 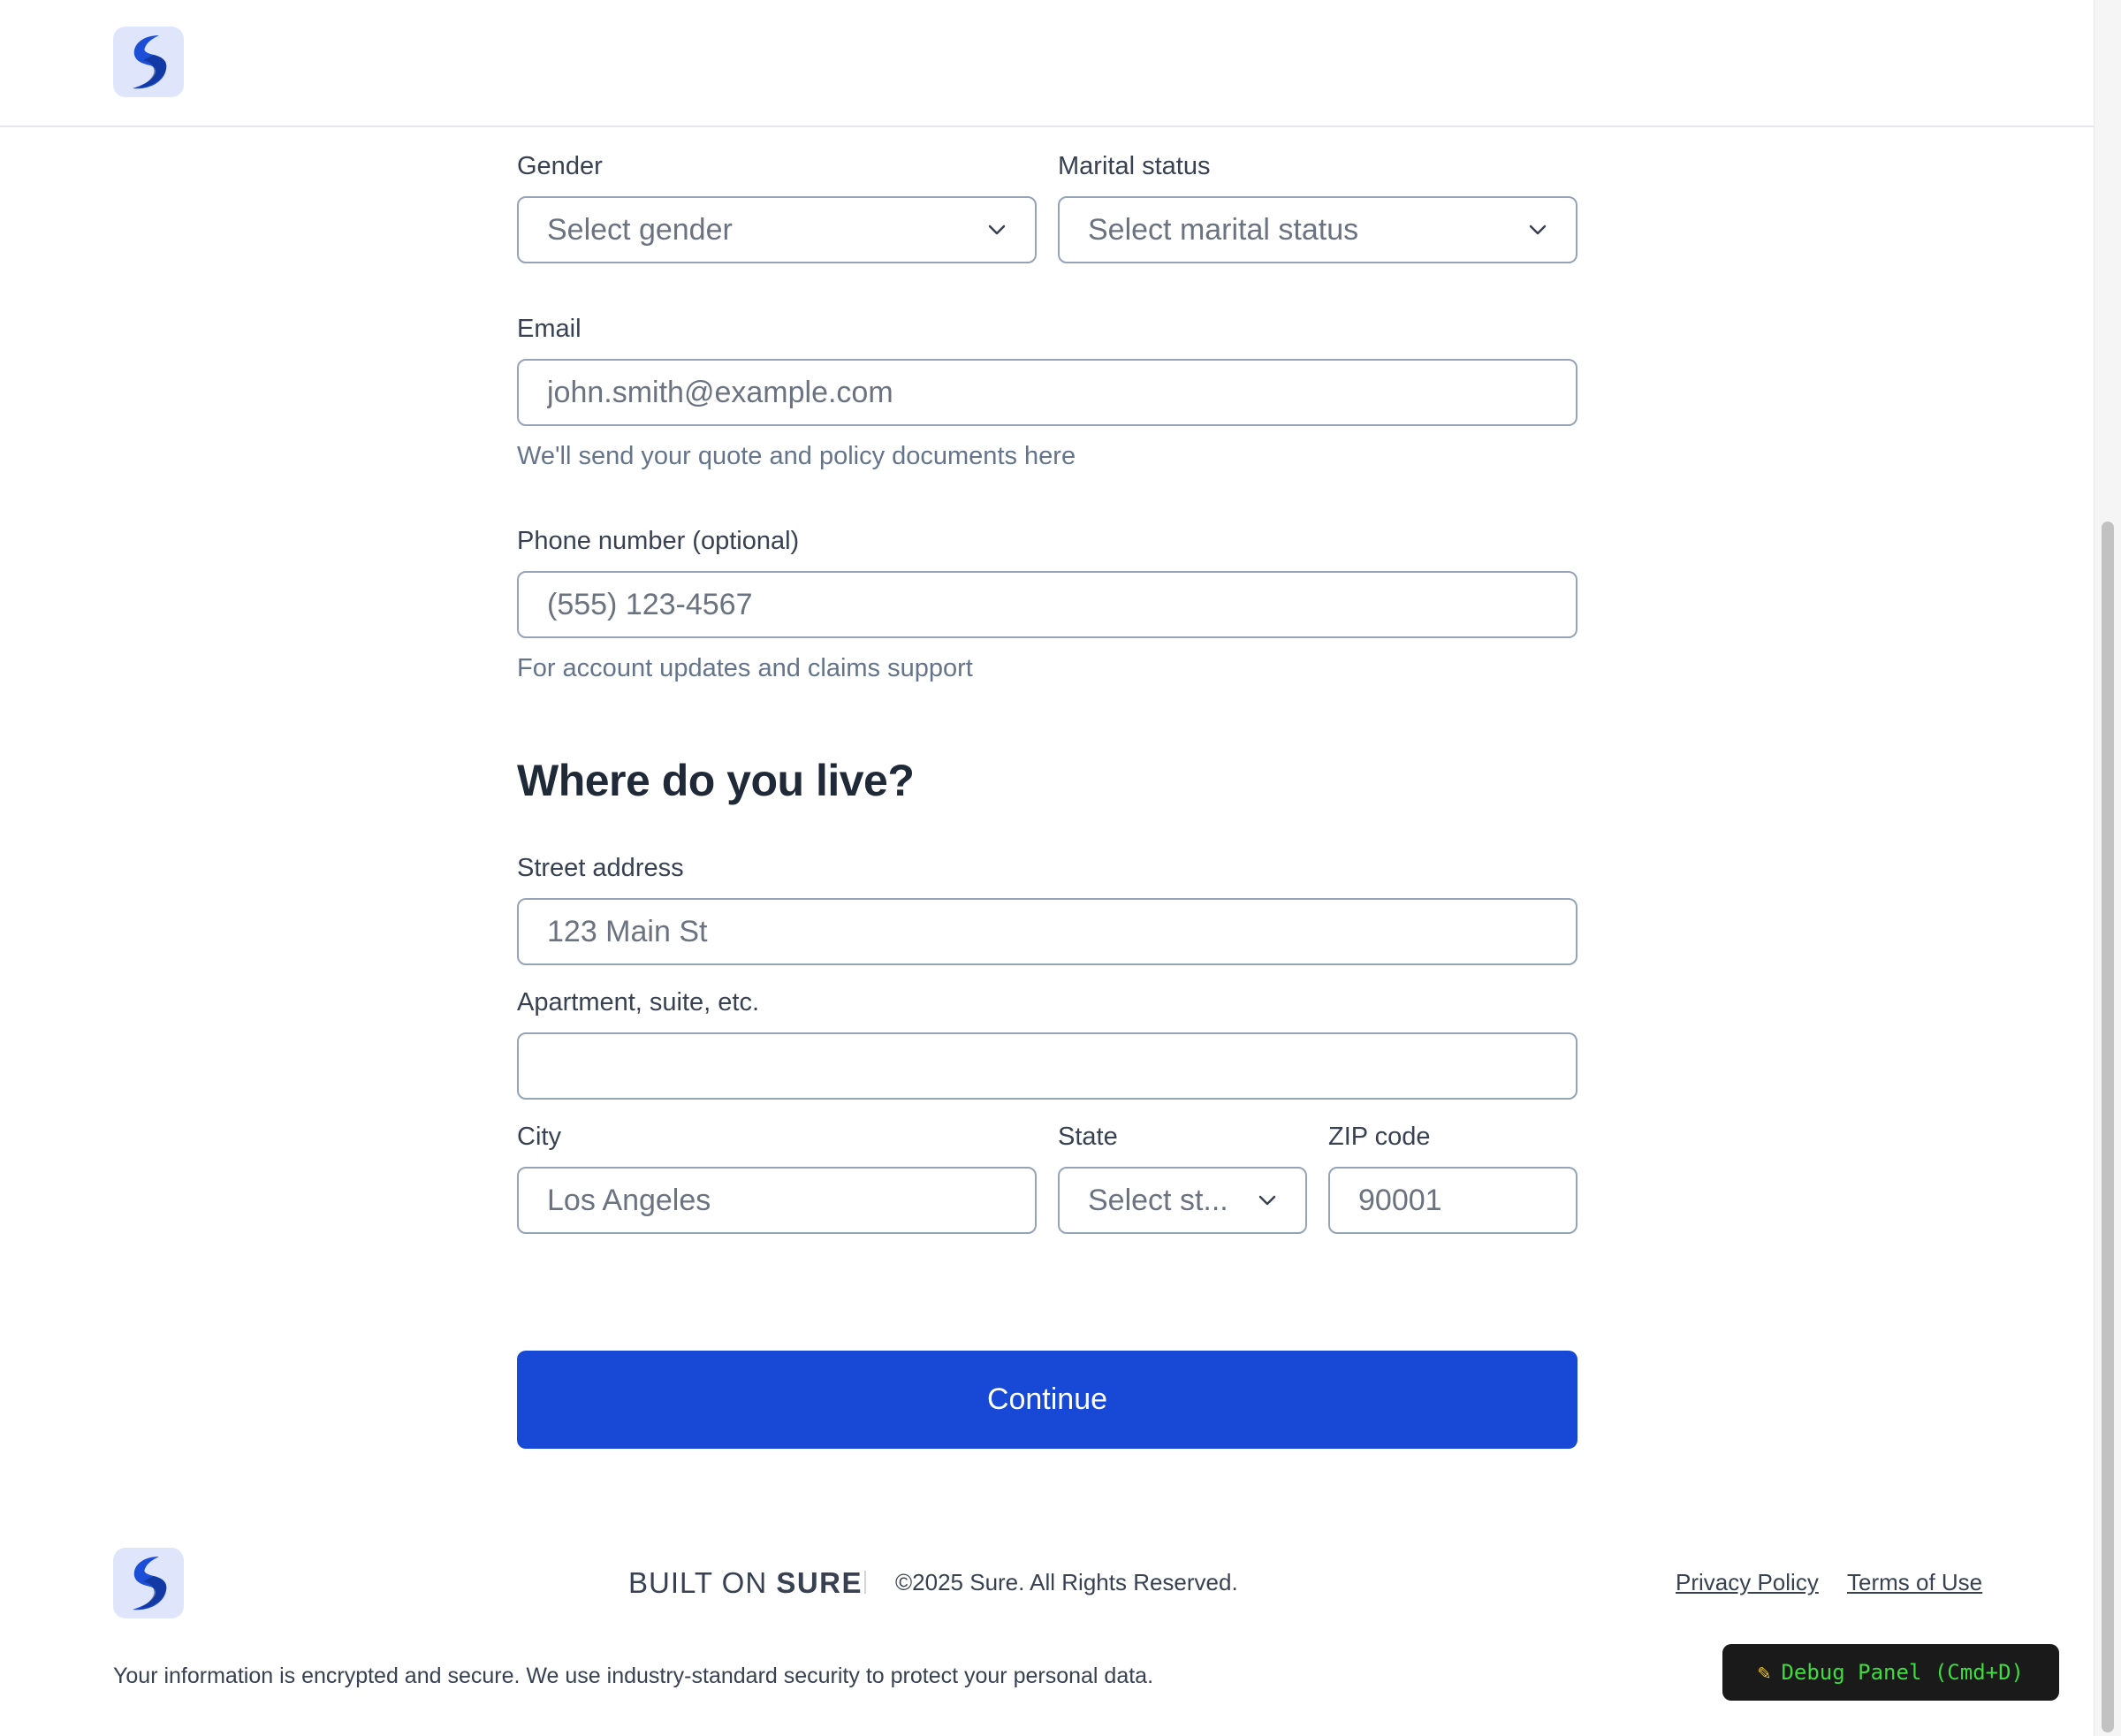 I want to click on footer-logo, so click(x=148, y=1583).